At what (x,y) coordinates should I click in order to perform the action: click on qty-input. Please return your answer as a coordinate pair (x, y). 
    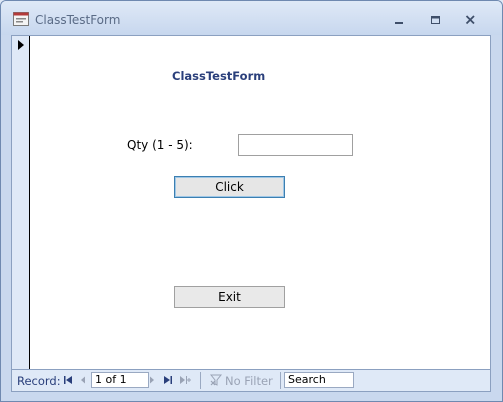
    Looking at the image, I should click on (295, 145).